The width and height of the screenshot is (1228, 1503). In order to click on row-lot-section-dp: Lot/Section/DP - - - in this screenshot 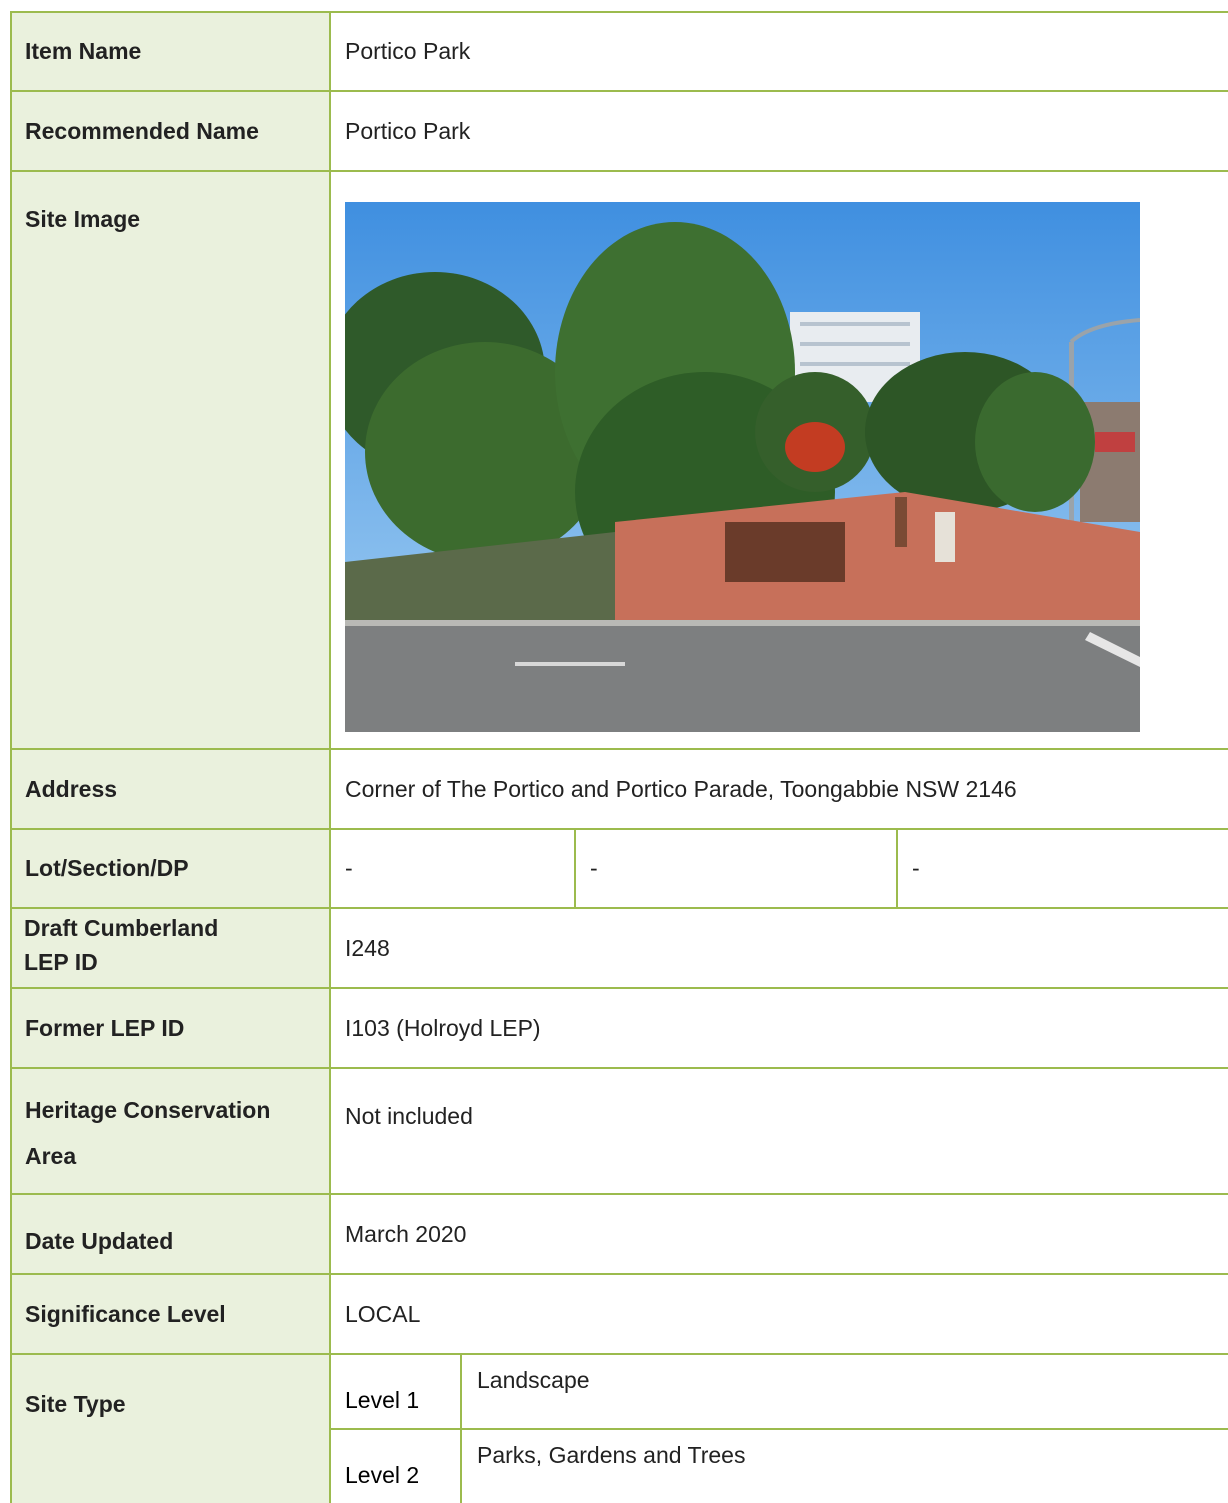, I will do `click(619, 867)`.